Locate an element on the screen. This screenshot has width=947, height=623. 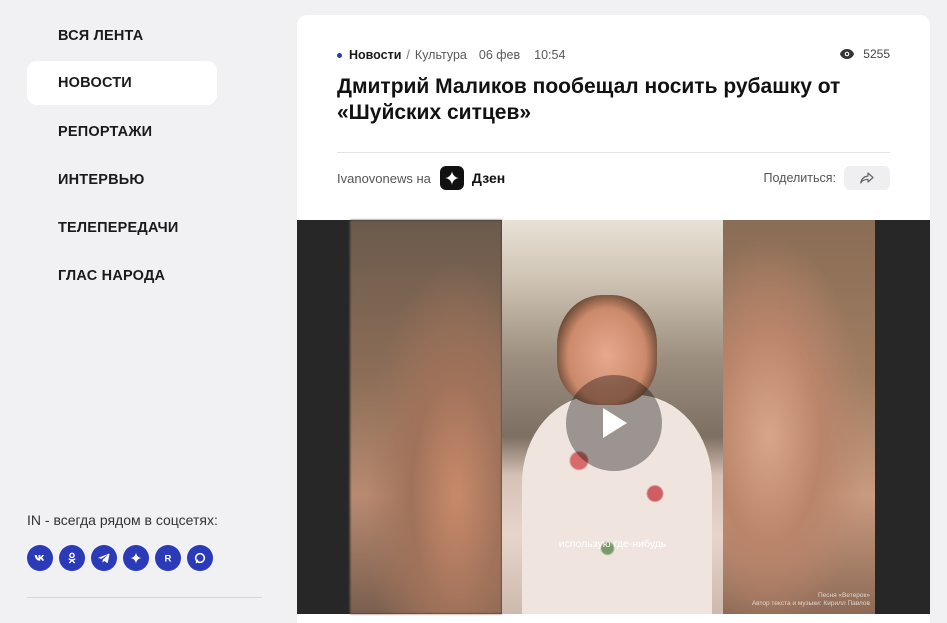
subcategory-link: Культура is located at coordinates (441, 55).